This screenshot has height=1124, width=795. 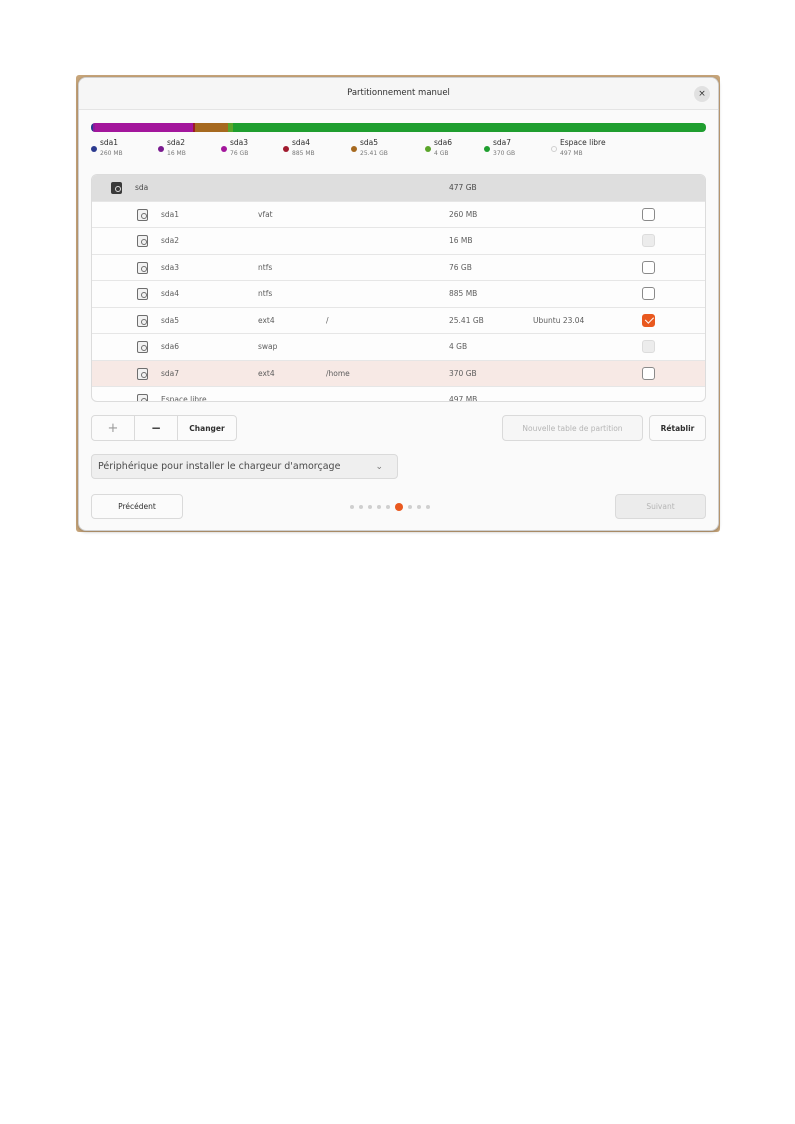 I want to click on legend-name: sda6, so click(x=443, y=142).